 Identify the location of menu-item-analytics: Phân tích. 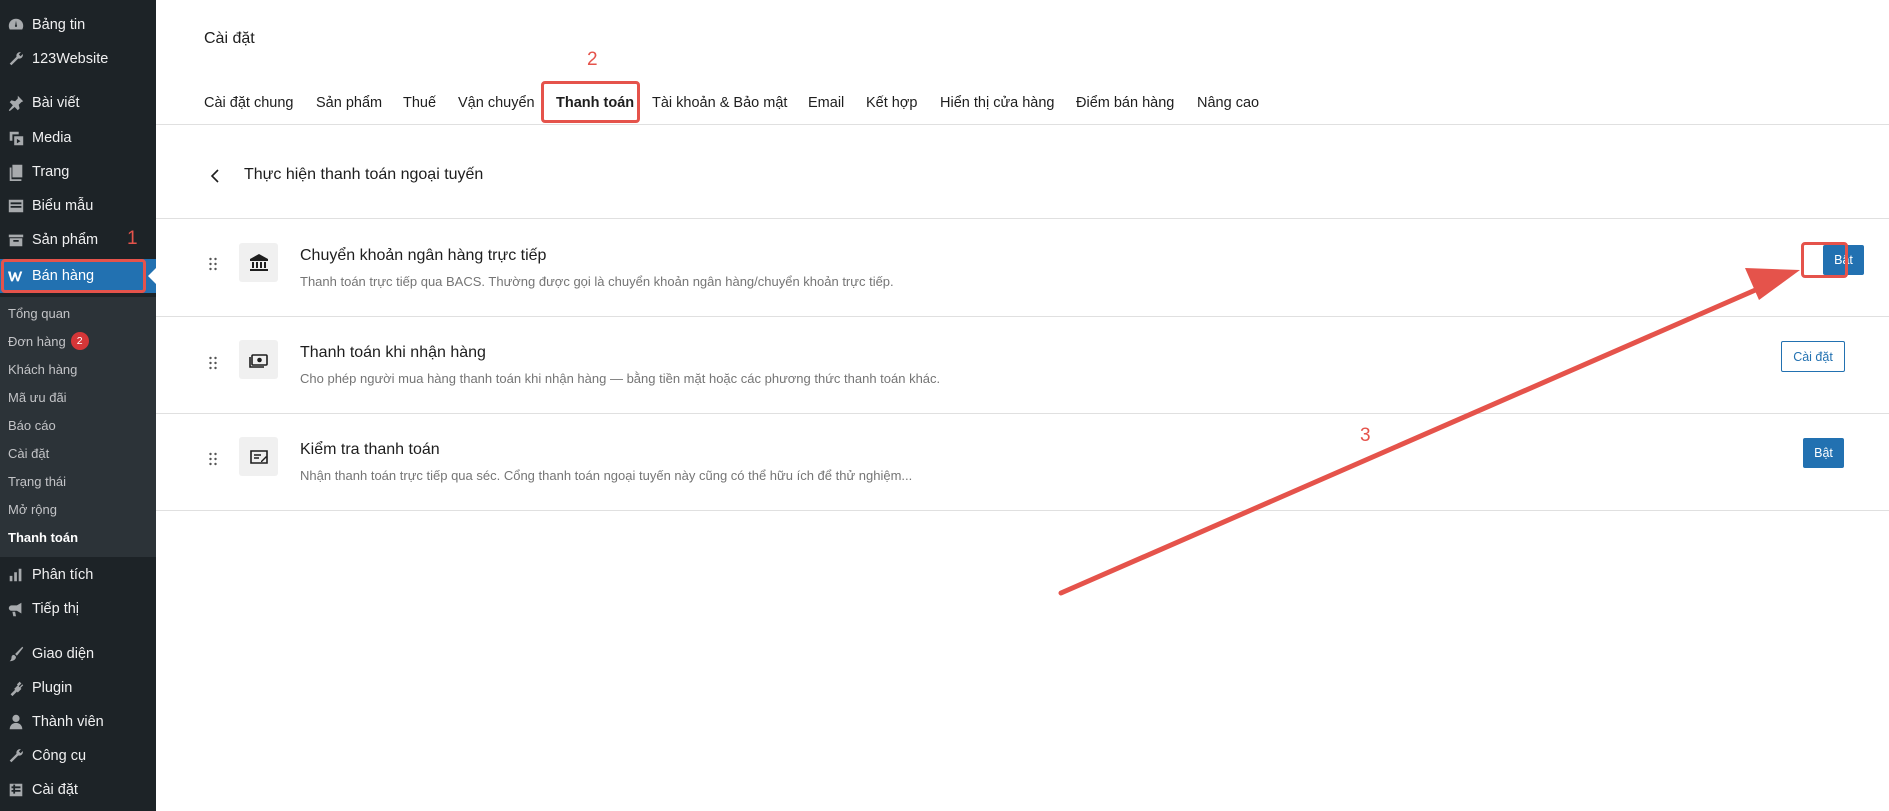
(78, 575).